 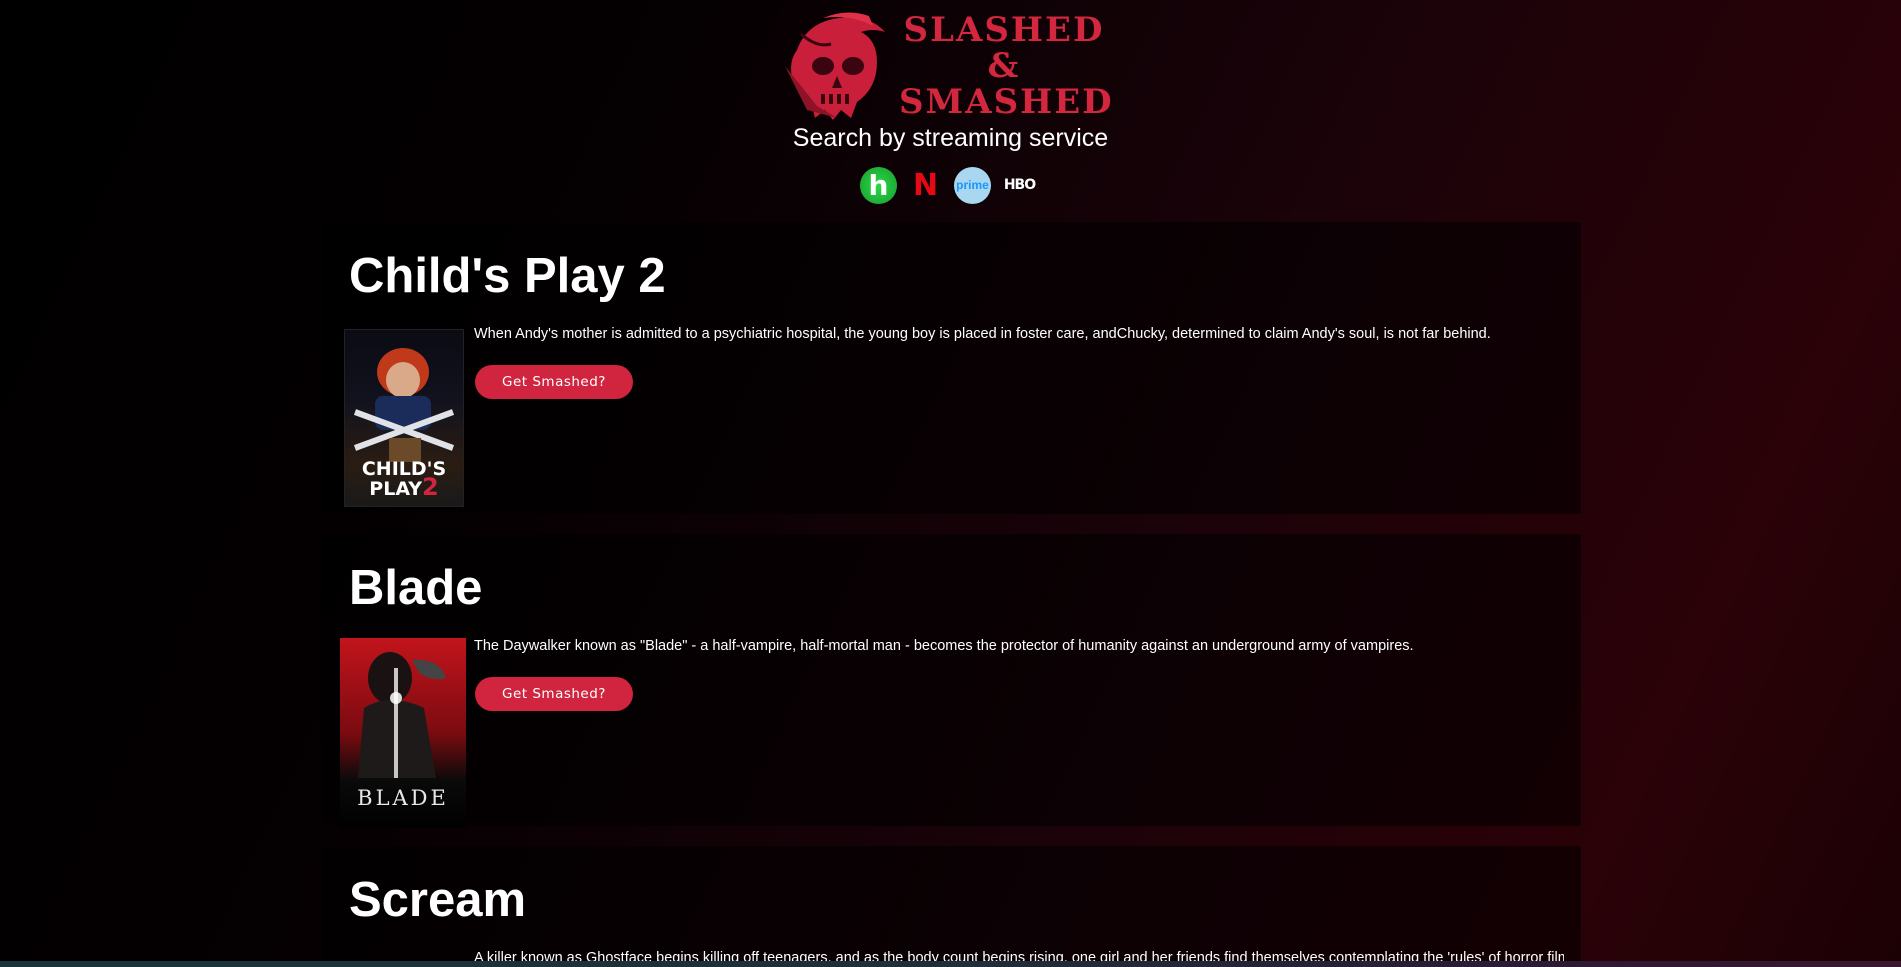 I want to click on logo-line-1: SLASHED &, so click(x=1004, y=47).